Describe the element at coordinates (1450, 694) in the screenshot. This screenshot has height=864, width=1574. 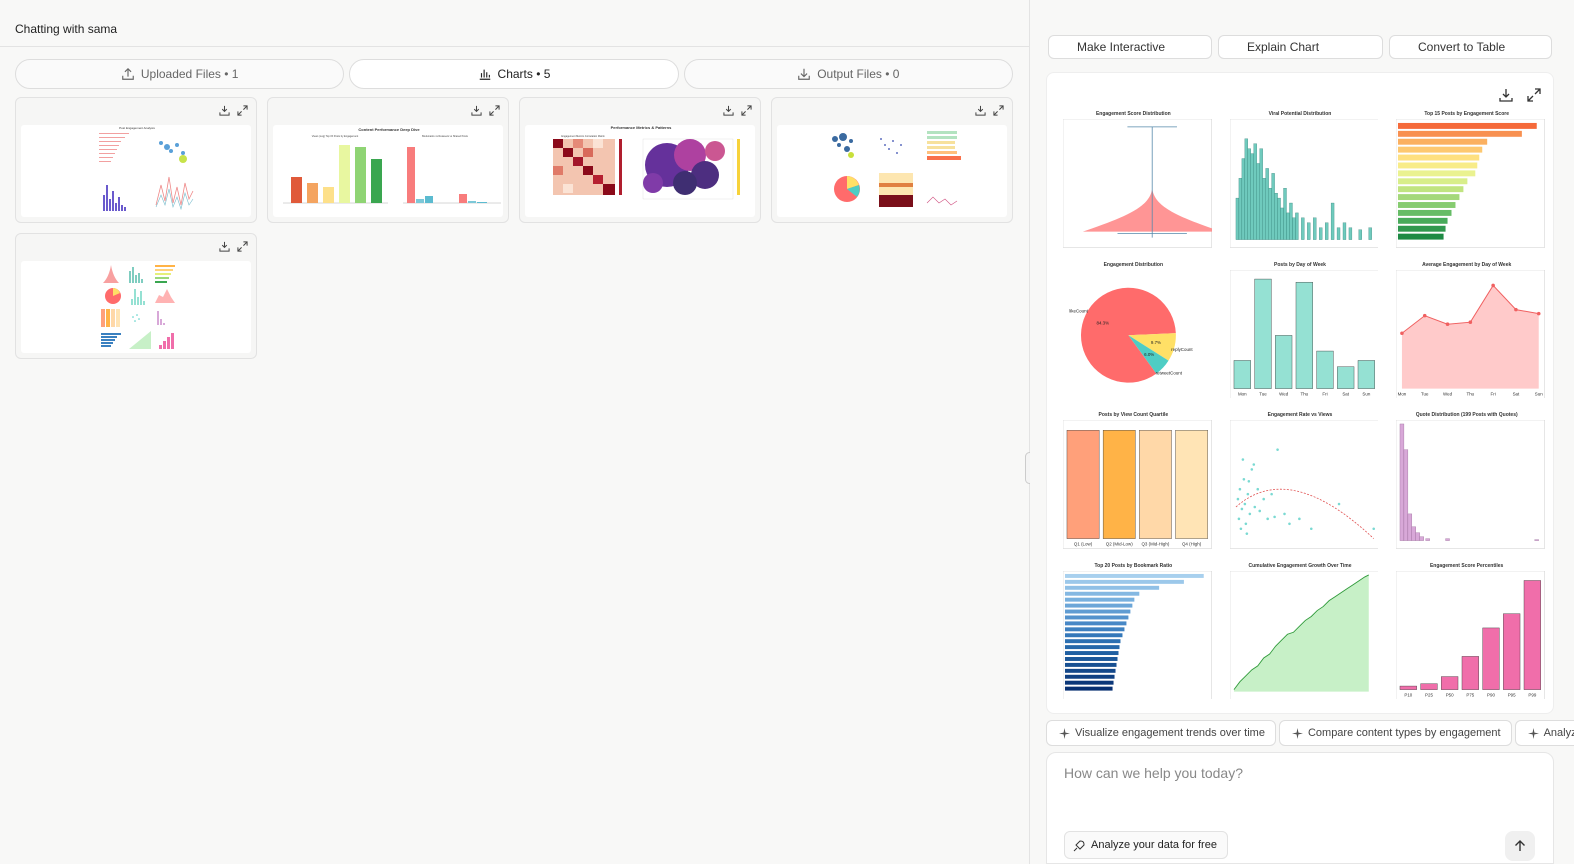
I see `tick-label: P50` at that location.